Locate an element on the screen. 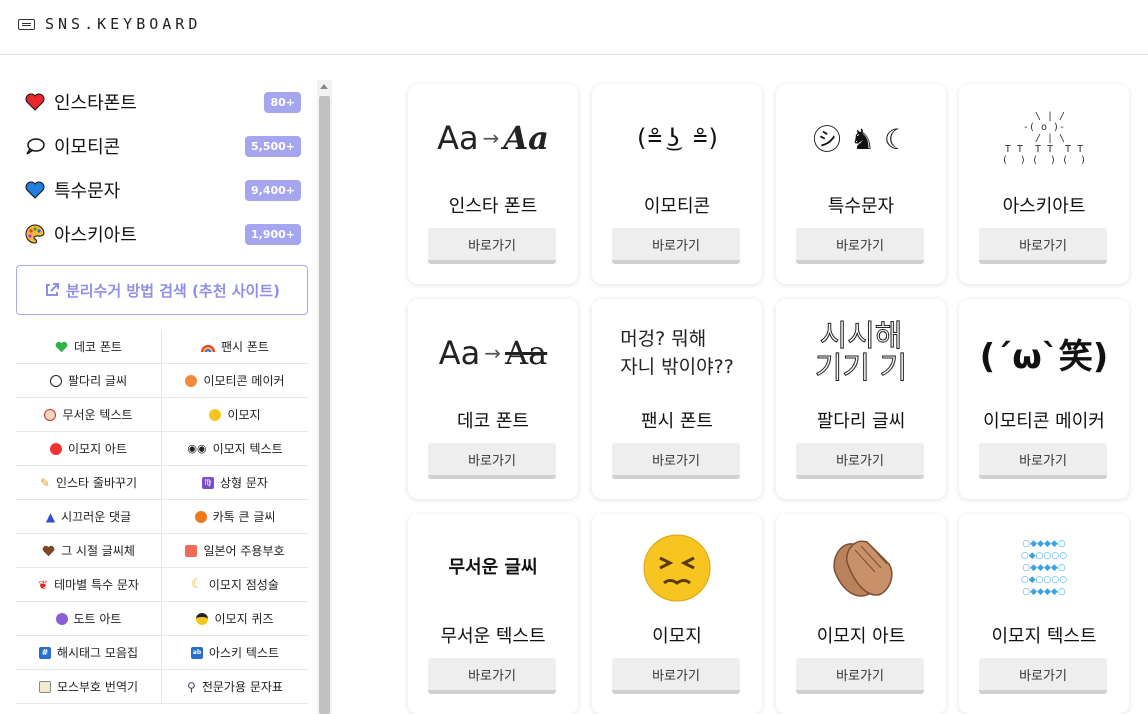  speech-bubble-icon is located at coordinates (35, 146).